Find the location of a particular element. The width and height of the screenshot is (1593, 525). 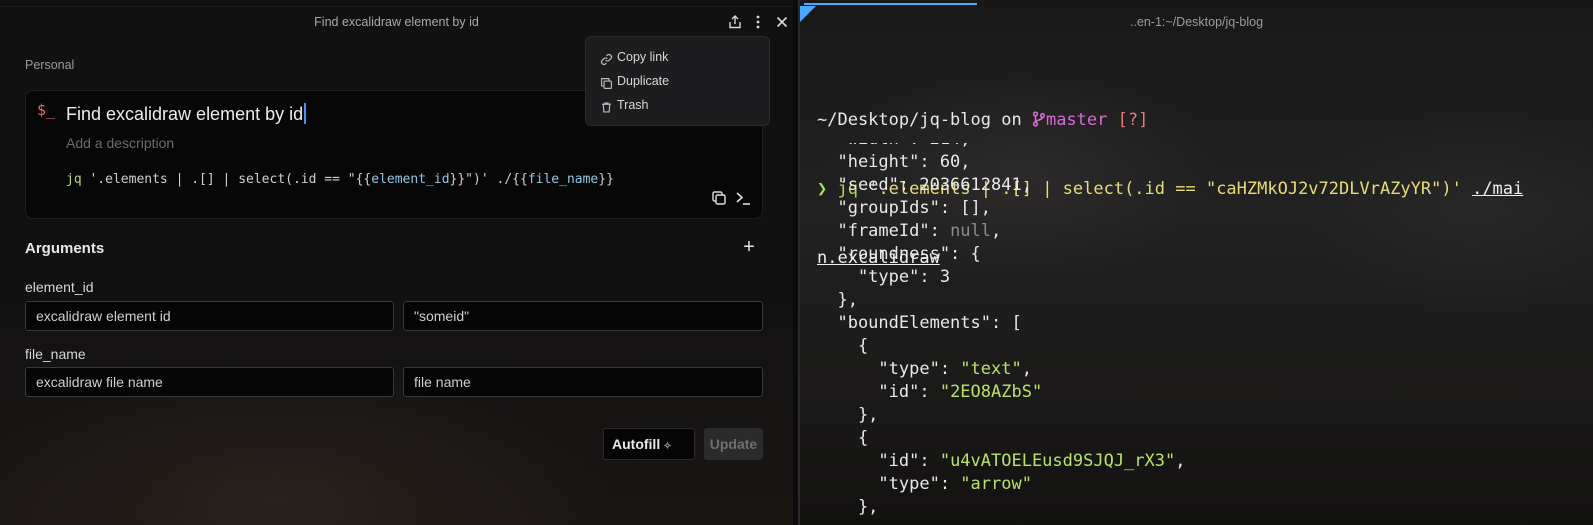

code-text: }}")' ./{{ is located at coordinates (488, 179).